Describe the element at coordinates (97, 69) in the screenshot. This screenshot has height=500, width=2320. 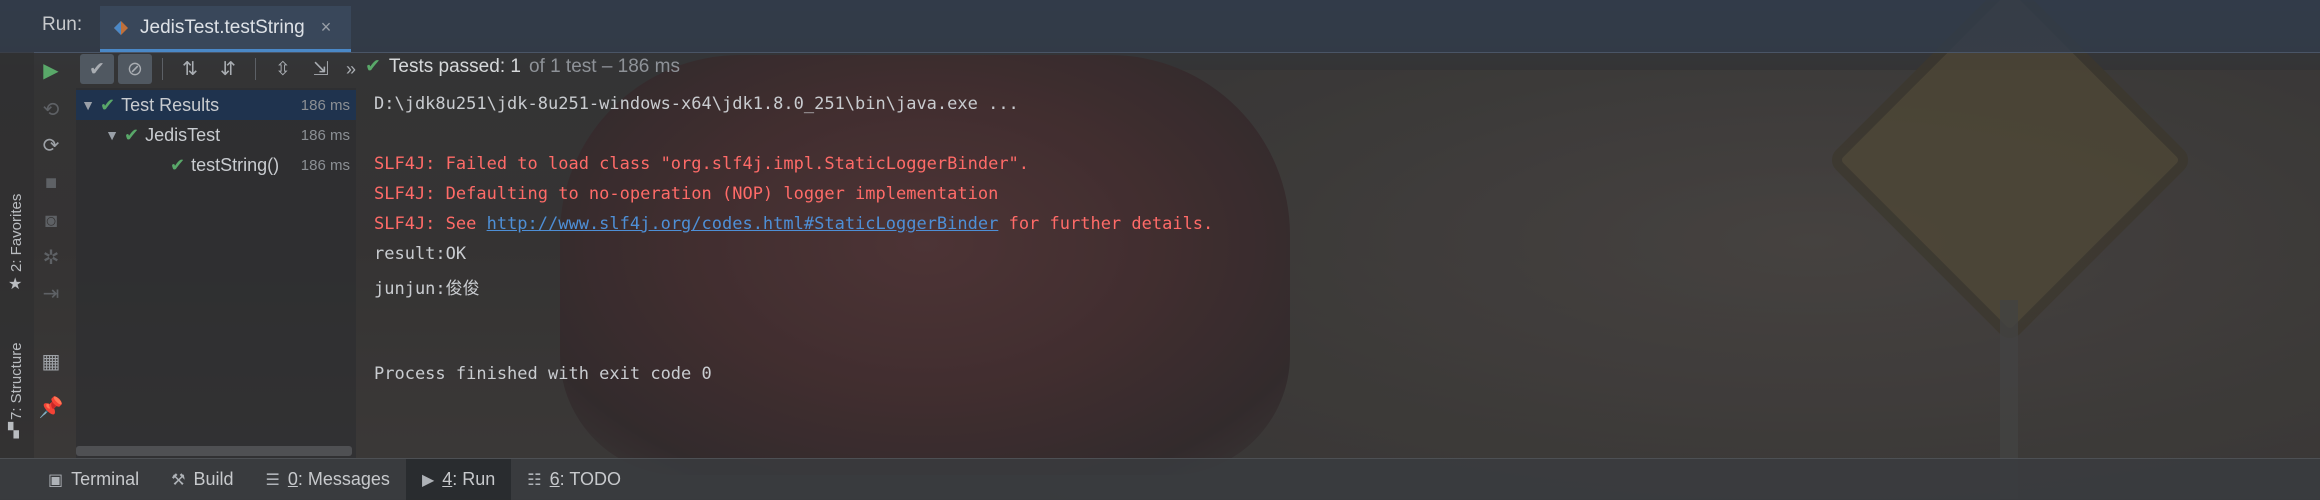
I see `show-passed-icon: ✔` at that location.